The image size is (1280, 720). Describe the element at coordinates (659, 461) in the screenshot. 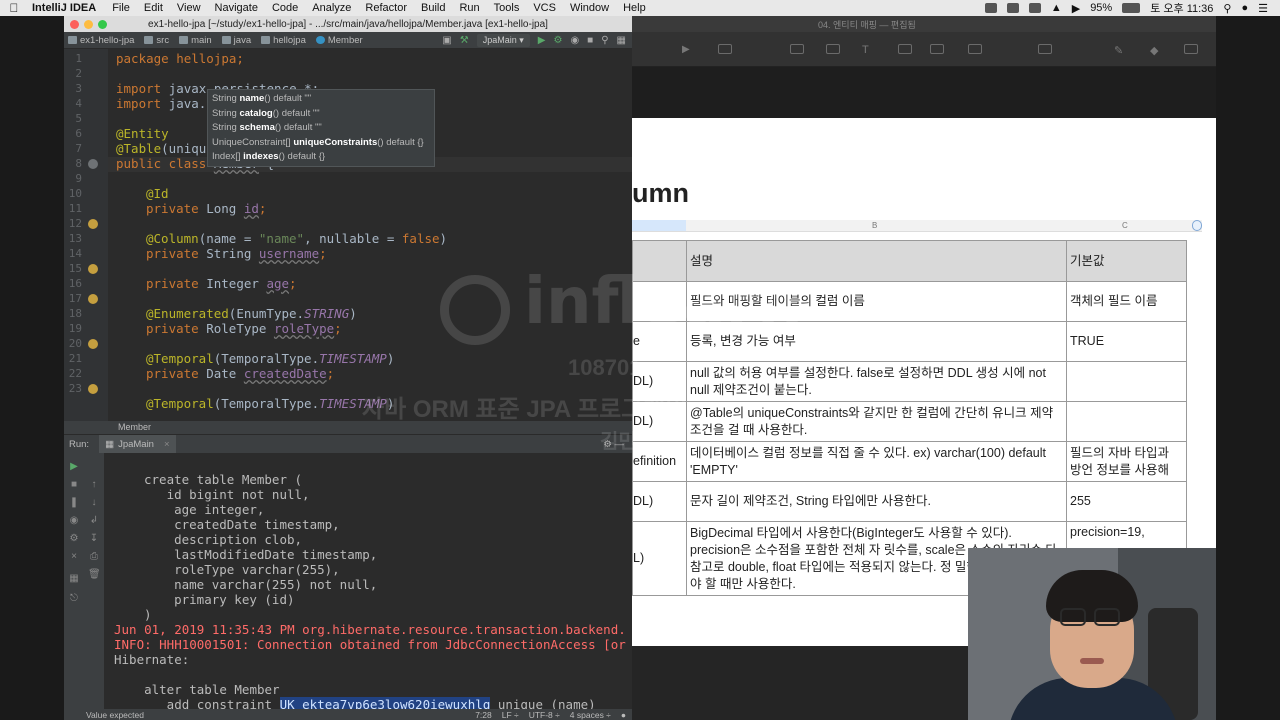

I see `table-cell: efinition` at that location.